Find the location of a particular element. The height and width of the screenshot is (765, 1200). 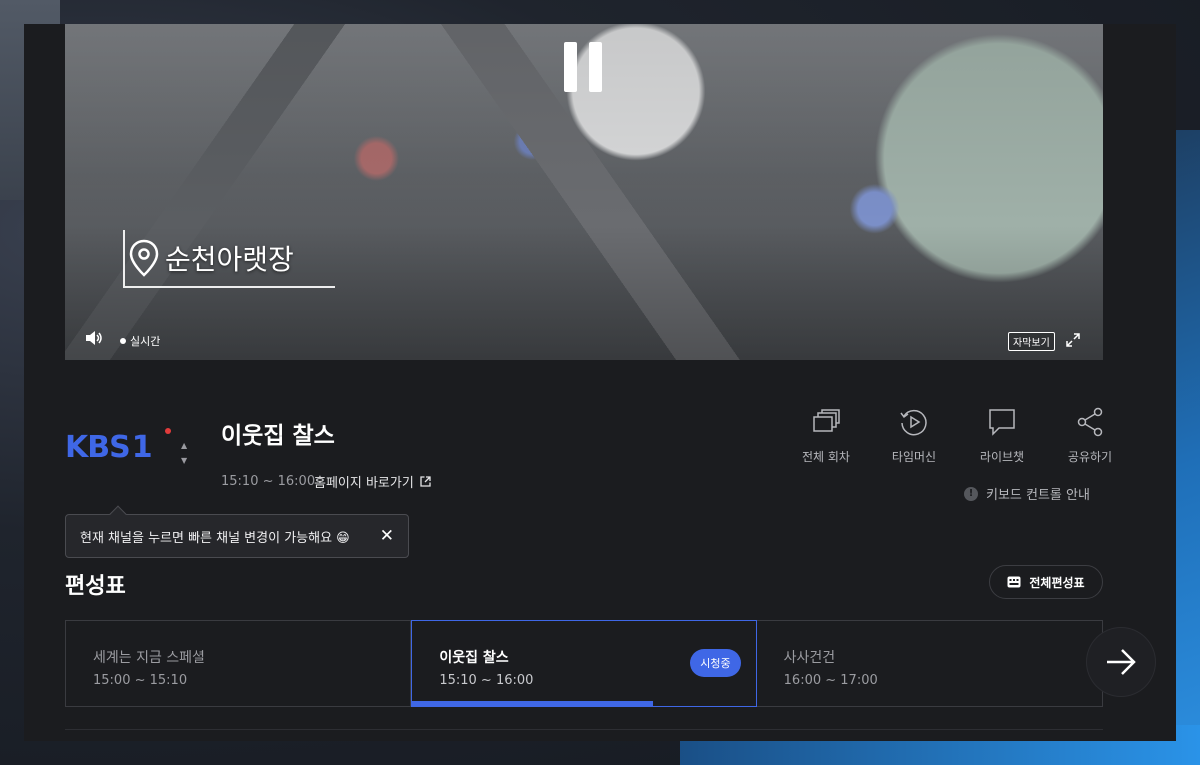

schedule-item-title: 세계는 지금 스페셜 is located at coordinates (149, 658).